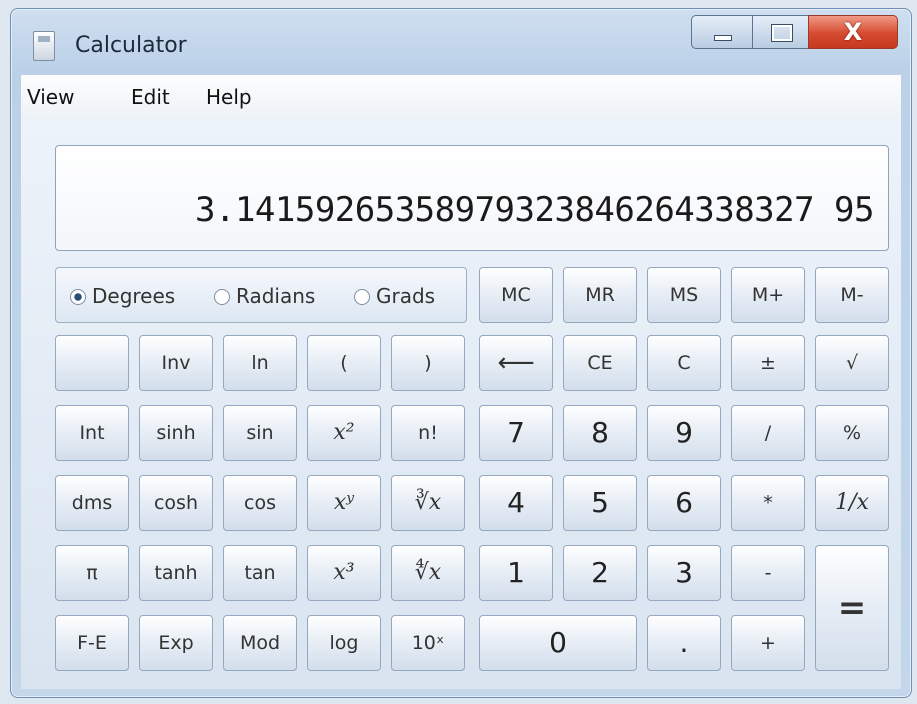  I want to click on backspace-button: ⟵, so click(516, 363).